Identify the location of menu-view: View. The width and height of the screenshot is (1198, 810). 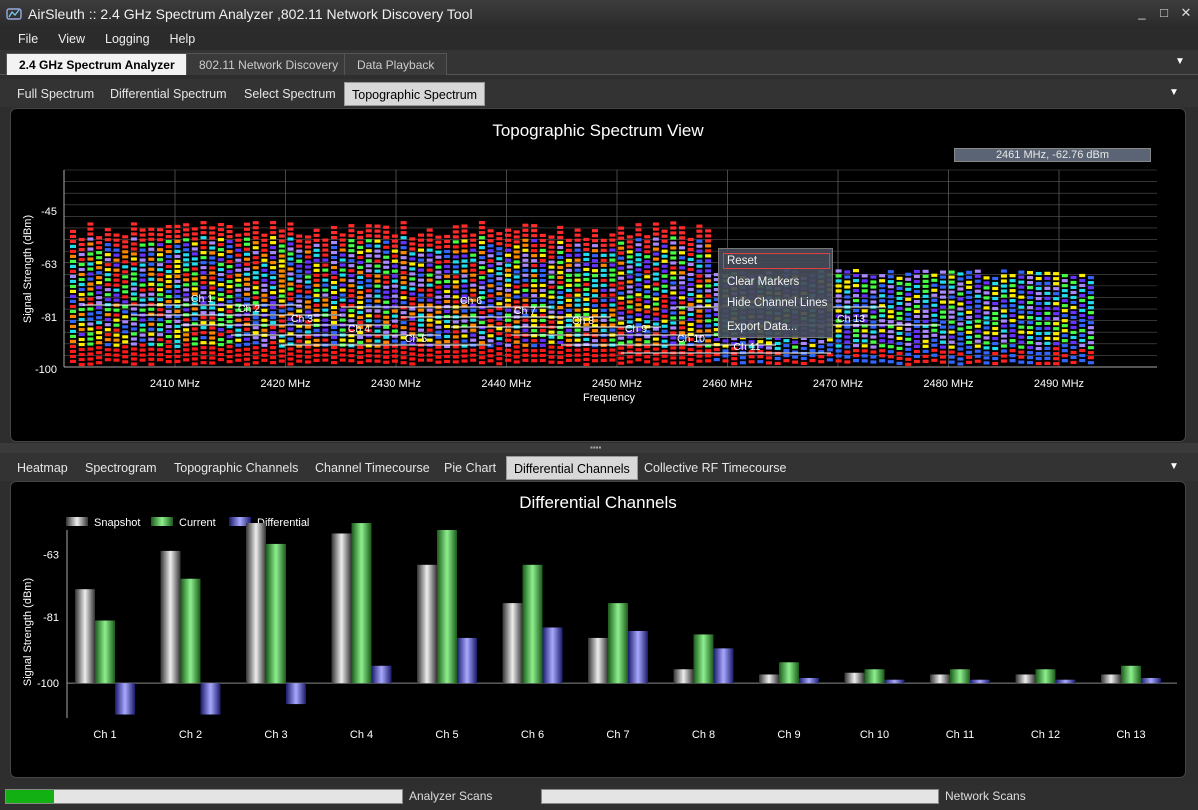
(71, 39).